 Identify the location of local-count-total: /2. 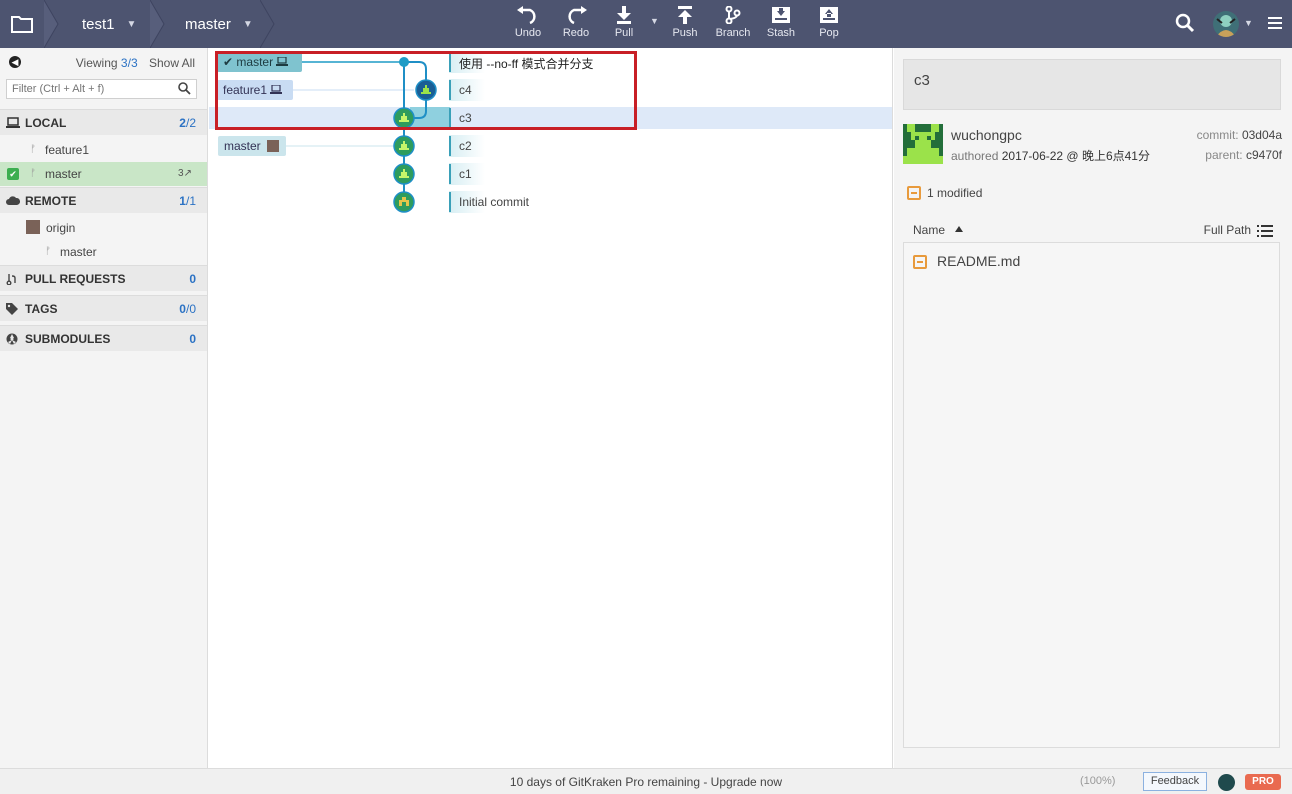
(190, 123).